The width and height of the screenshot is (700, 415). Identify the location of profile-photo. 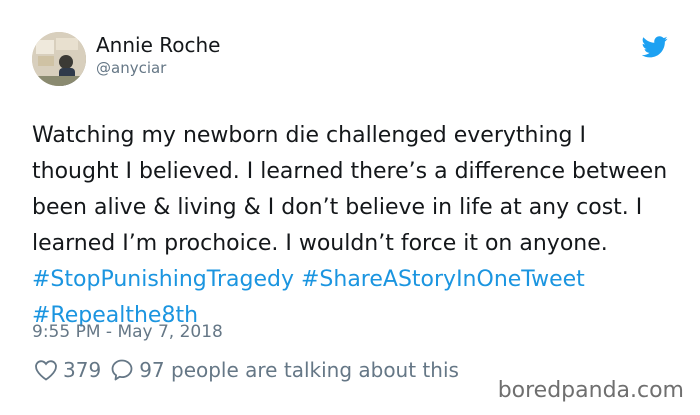
(59, 59).